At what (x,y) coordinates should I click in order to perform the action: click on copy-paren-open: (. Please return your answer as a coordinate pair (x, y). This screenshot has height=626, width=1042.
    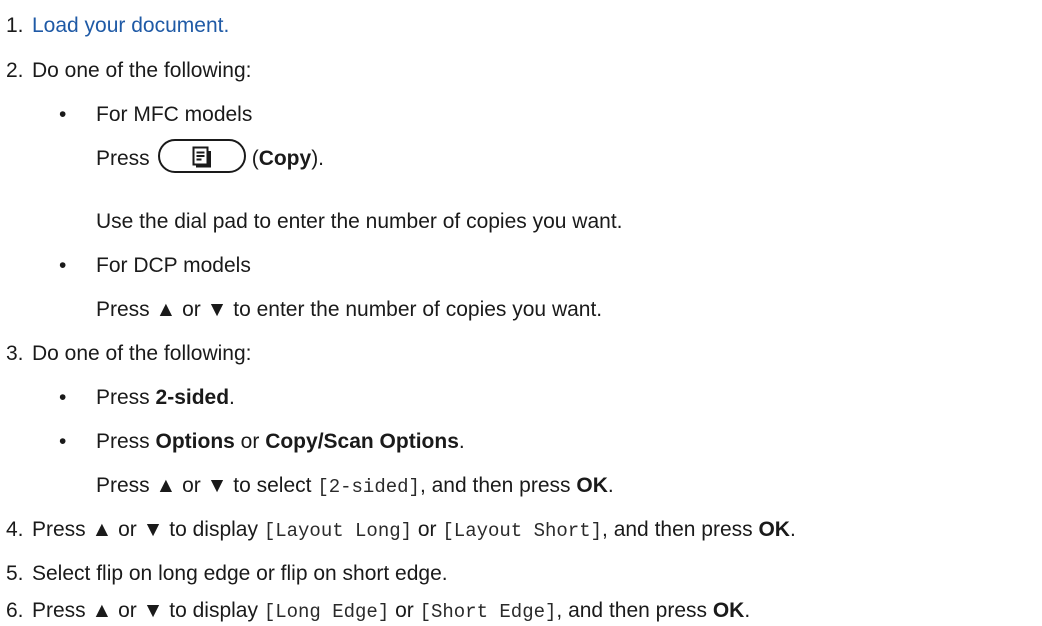
    Looking at the image, I should click on (255, 158).